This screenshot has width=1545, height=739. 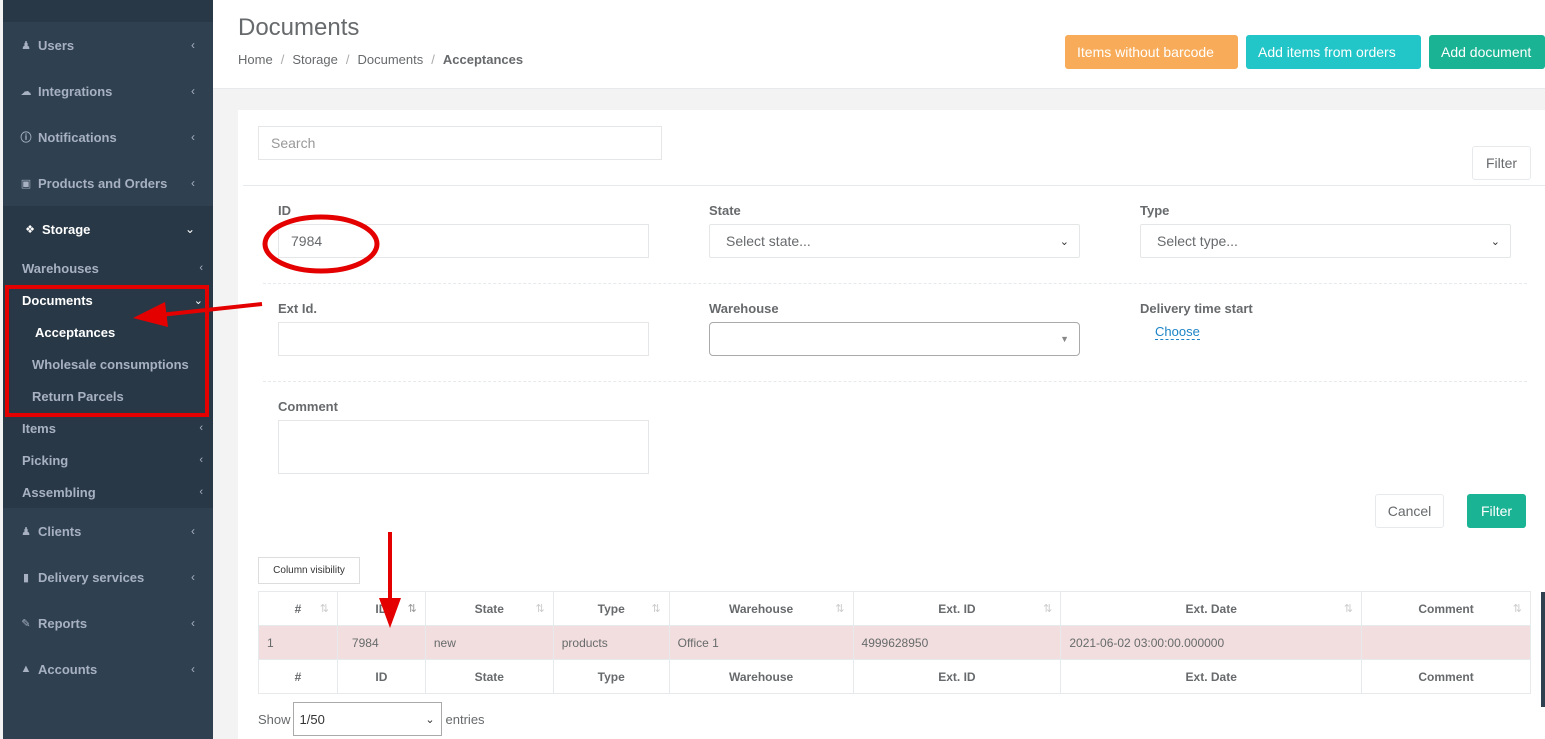 I want to click on filter-toggle-button: Filter, so click(x=1501, y=163).